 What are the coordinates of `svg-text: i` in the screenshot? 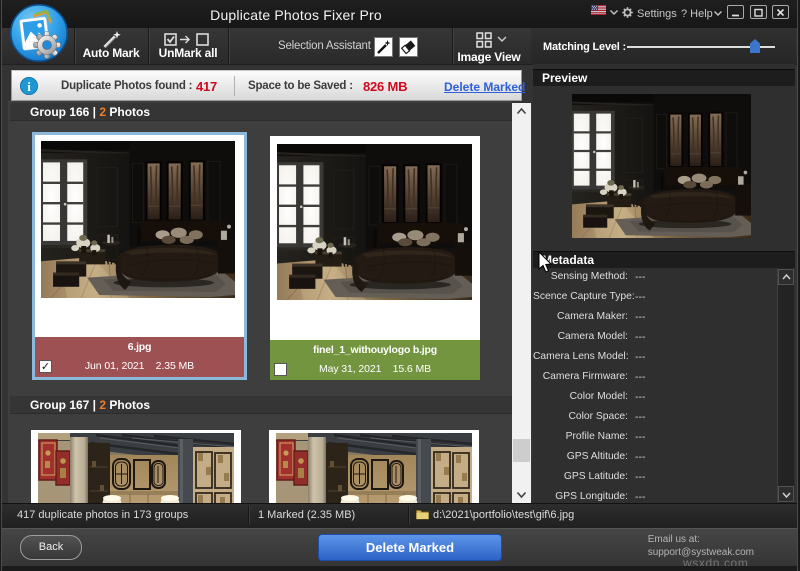 It's located at (29, 86).